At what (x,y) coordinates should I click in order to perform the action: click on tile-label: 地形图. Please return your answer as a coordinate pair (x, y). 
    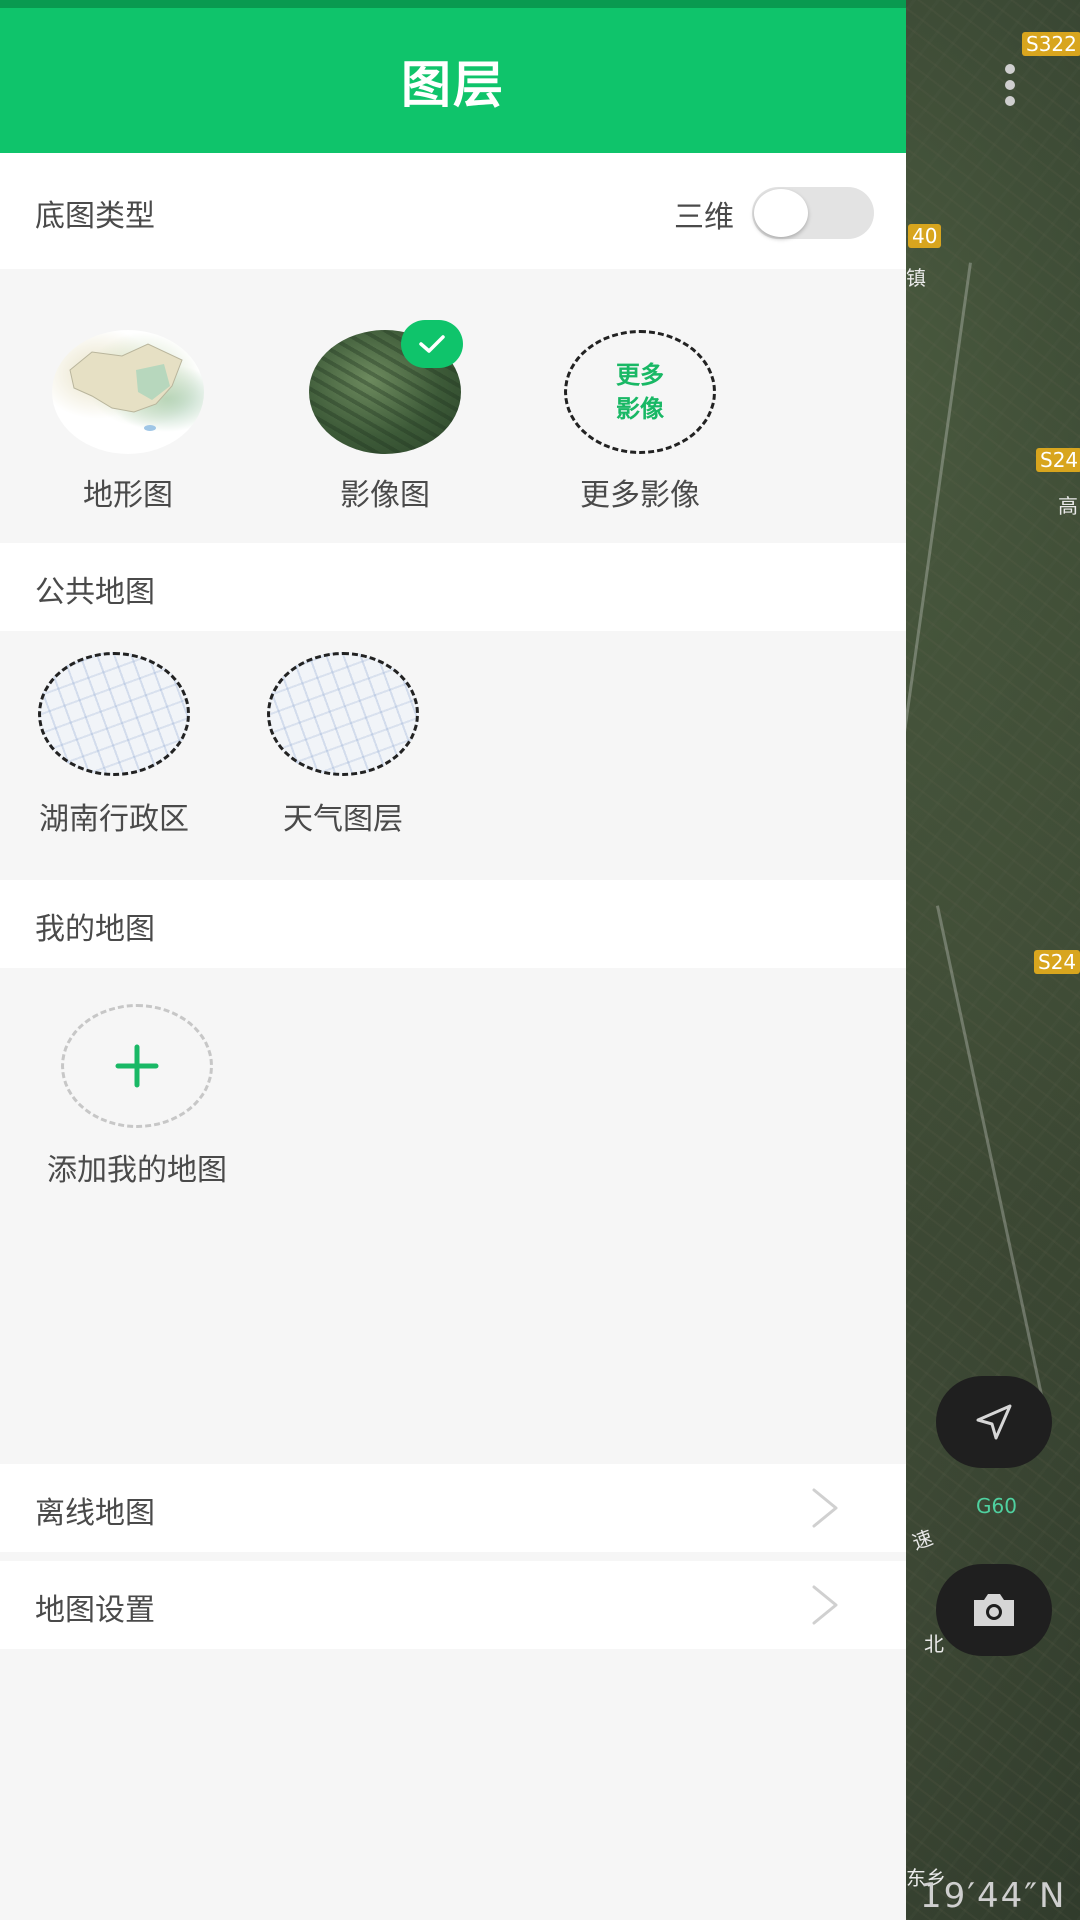
    Looking at the image, I should click on (128, 495).